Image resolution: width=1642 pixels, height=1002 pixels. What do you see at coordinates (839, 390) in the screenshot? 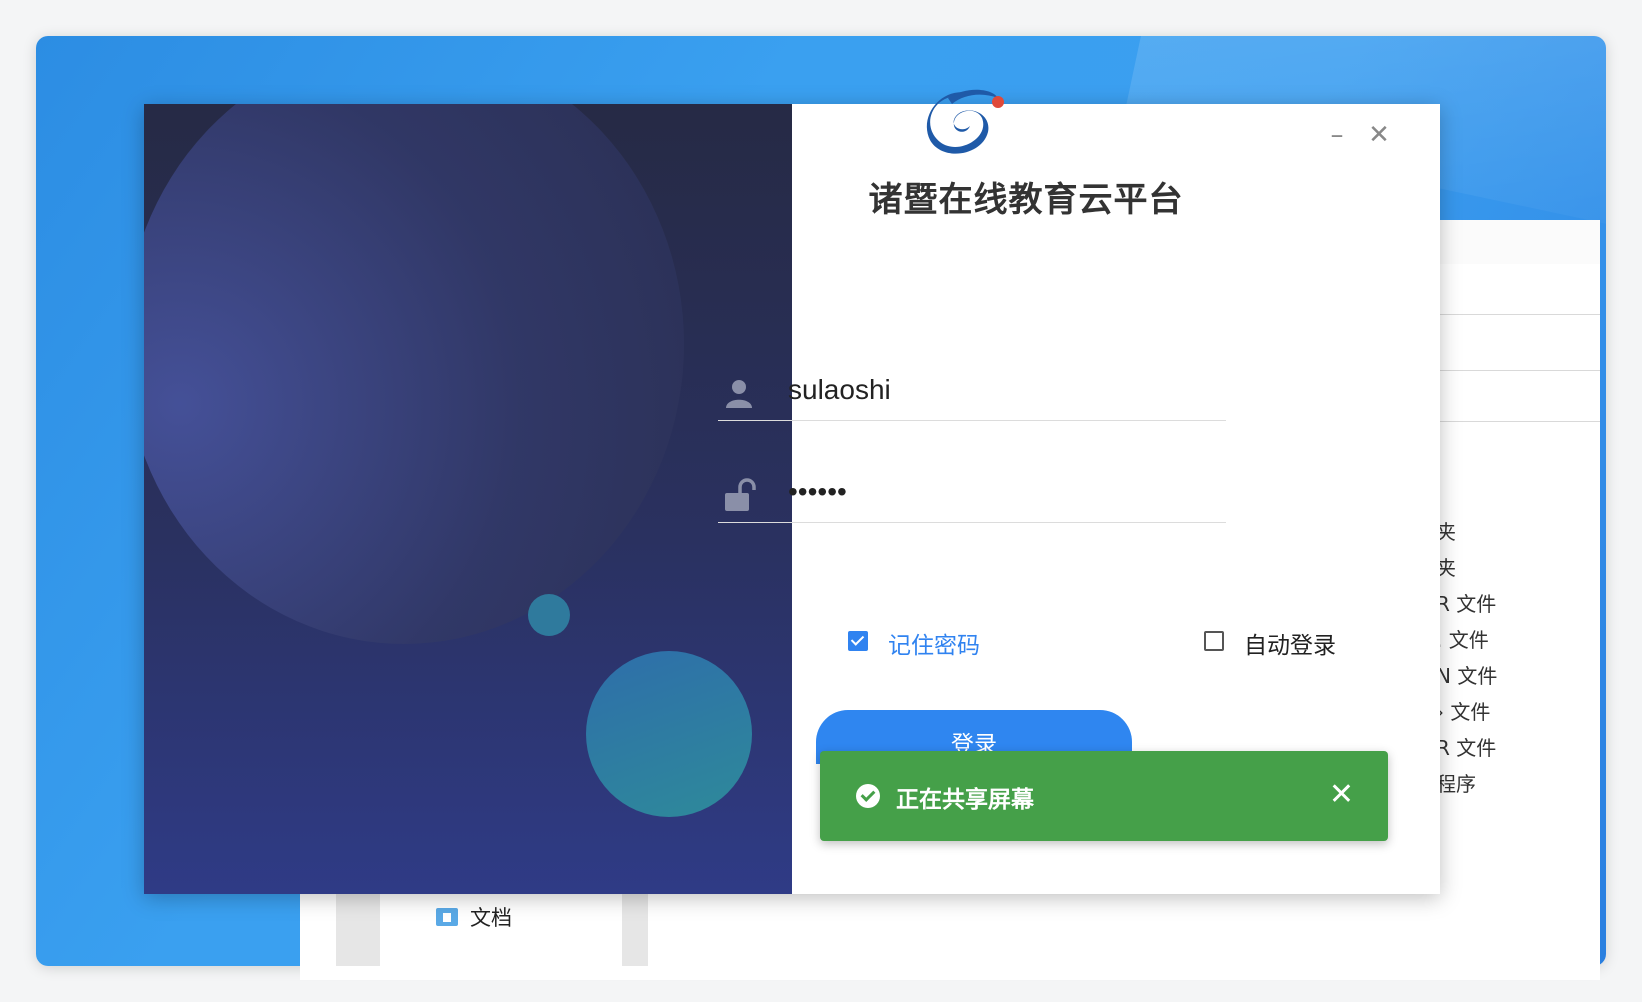
I see `username-value: sulaoshi` at bounding box center [839, 390].